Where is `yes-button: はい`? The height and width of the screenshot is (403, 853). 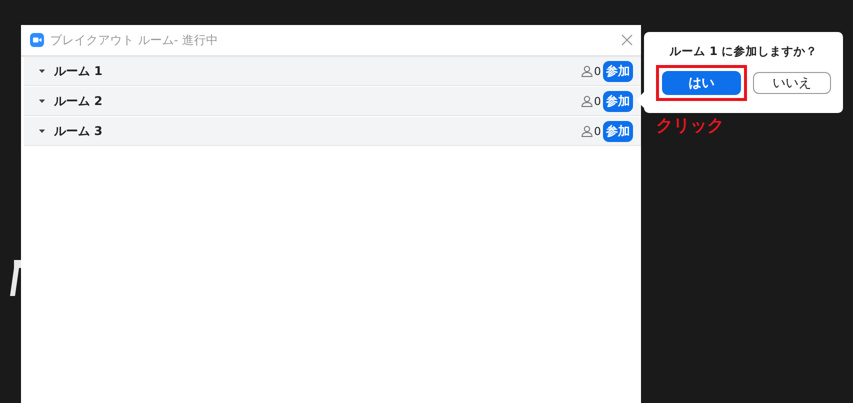
yes-button: はい is located at coordinates (701, 83).